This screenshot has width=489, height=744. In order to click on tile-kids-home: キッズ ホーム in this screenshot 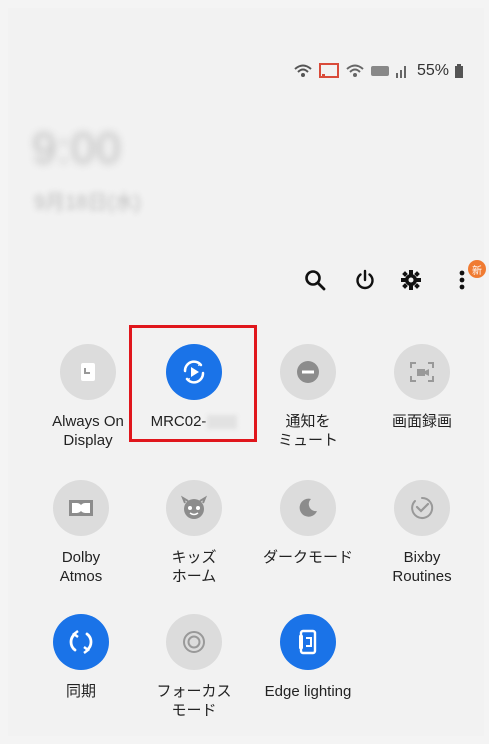, I will do `click(194, 533)`.